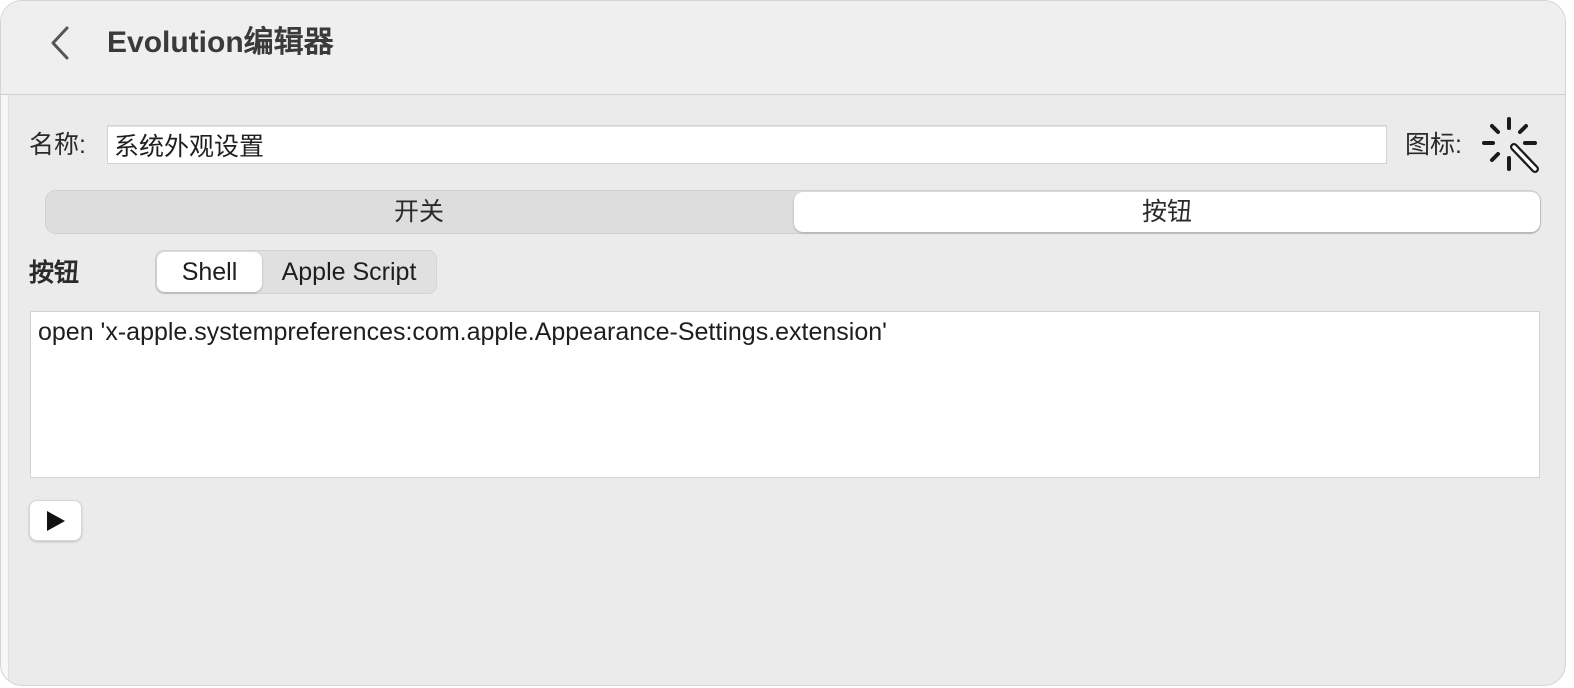 This screenshot has width=1574, height=688. I want to click on title-bar: Evolution编辑器, so click(783, 48).